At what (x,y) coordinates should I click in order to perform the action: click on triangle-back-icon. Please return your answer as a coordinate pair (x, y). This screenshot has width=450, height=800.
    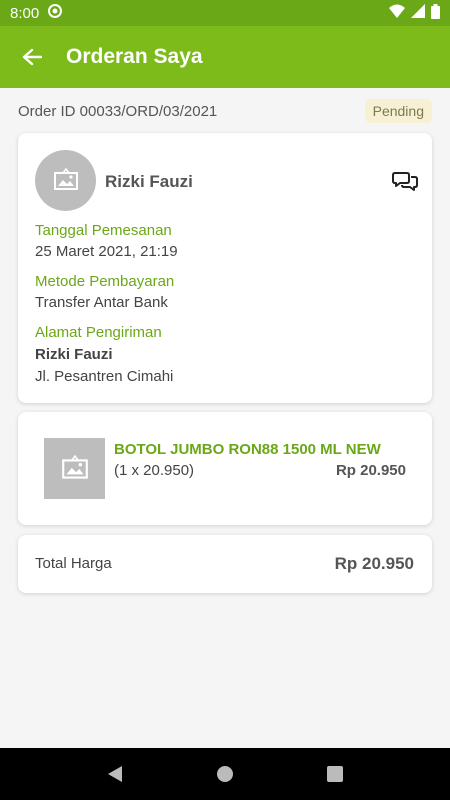
    Looking at the image, I should click on (115, 774).